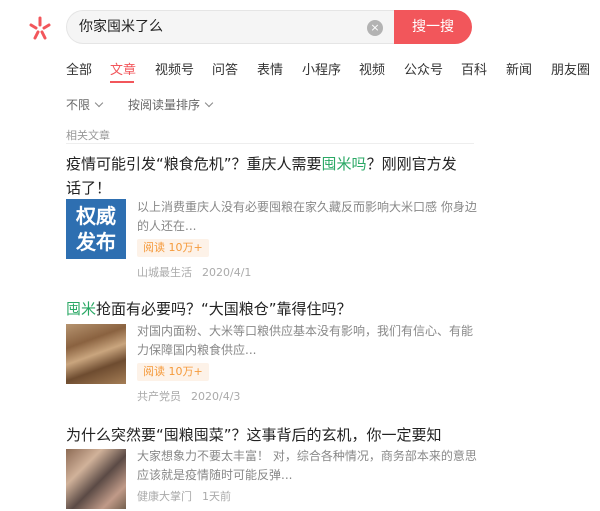 This screenshot has height=511, width=600. What do you see at coordinates (164, 496) in the screenshot?
I see `article-source: 健康大掌门` at bounding box center [164, 496].